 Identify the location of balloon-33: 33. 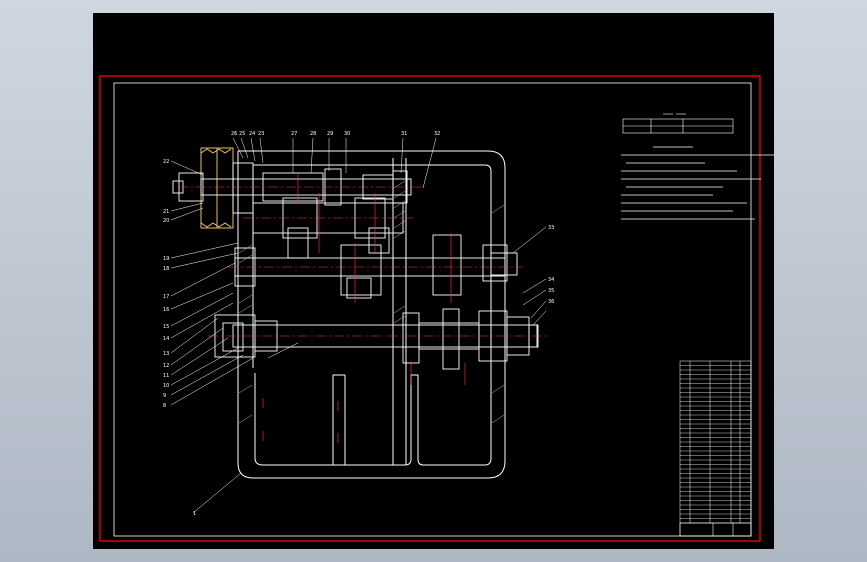
(551, 228).